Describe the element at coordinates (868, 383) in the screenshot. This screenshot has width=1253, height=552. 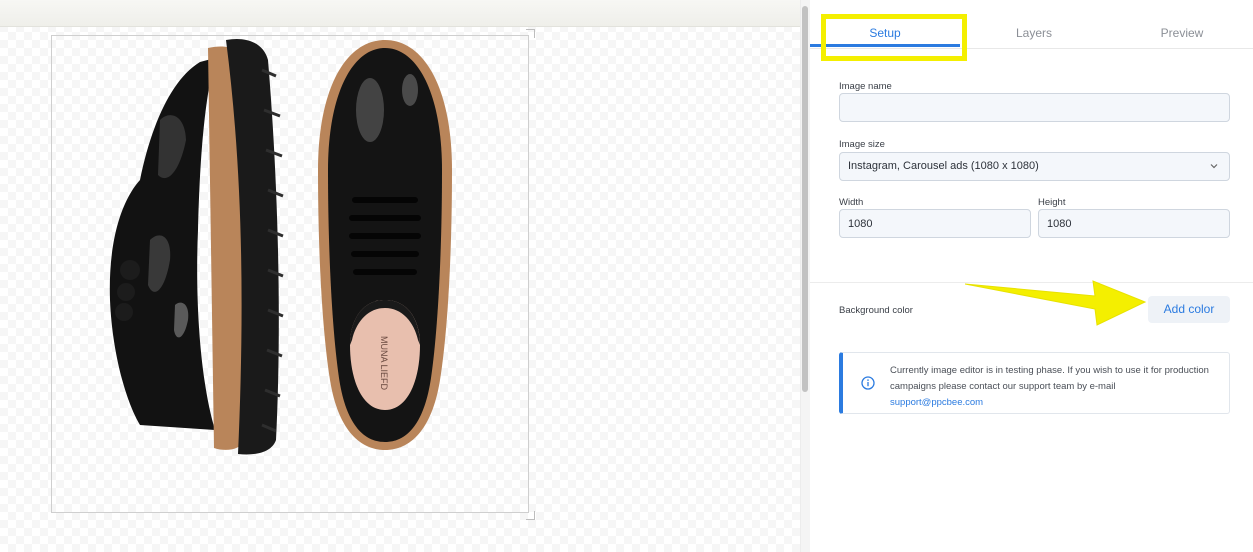
I see `info-icon` at that location.